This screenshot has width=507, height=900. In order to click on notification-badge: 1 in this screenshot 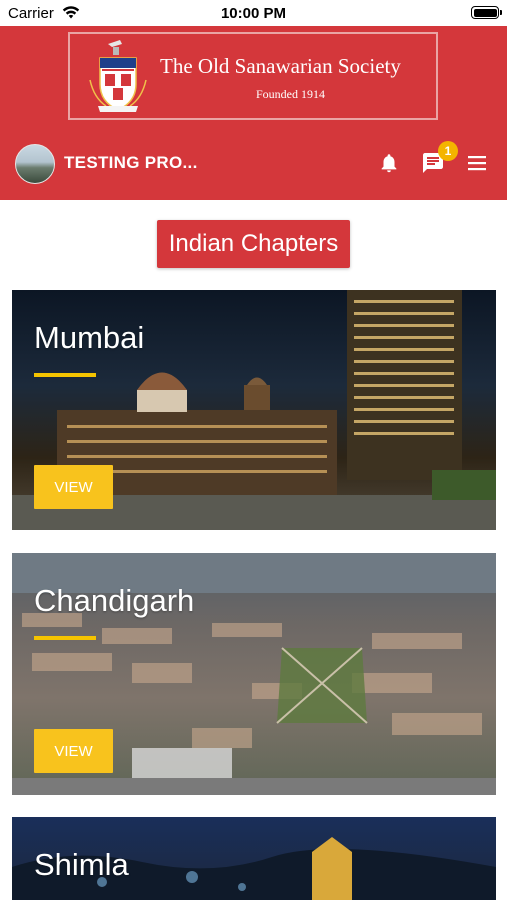, I will do `click(448, 151)`.